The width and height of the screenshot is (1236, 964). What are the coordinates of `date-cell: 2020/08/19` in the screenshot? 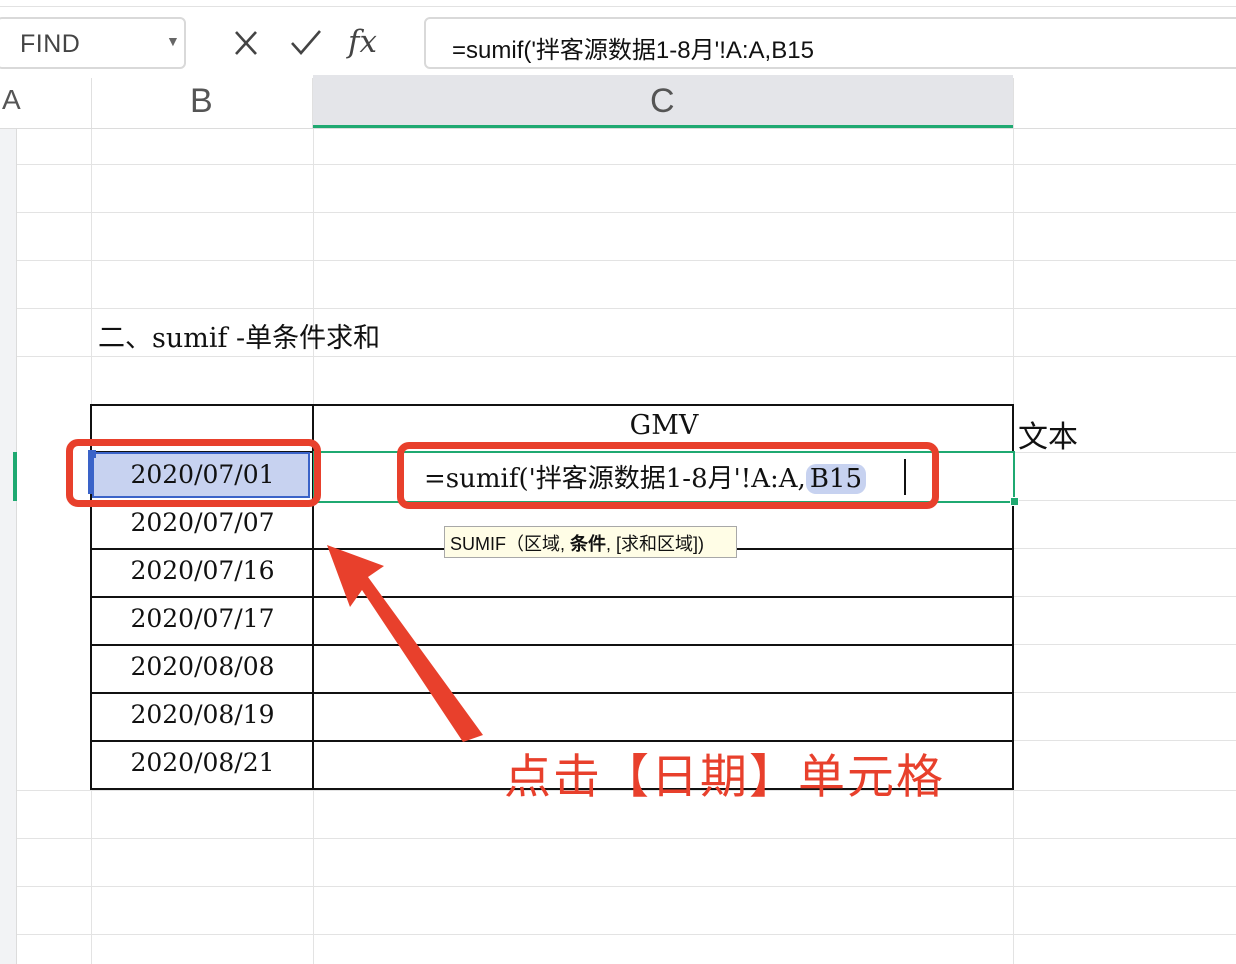 It's located at (202, 714).